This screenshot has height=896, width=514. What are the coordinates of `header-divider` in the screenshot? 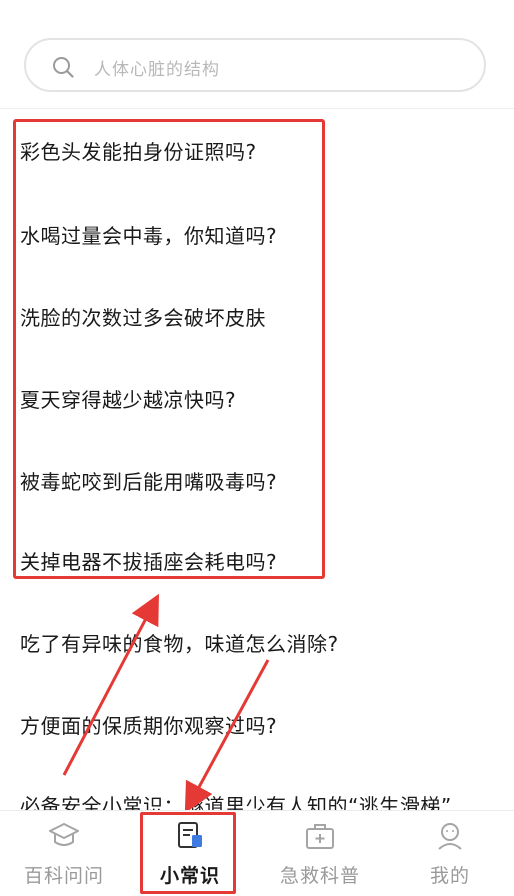 It's located at (257, 108).